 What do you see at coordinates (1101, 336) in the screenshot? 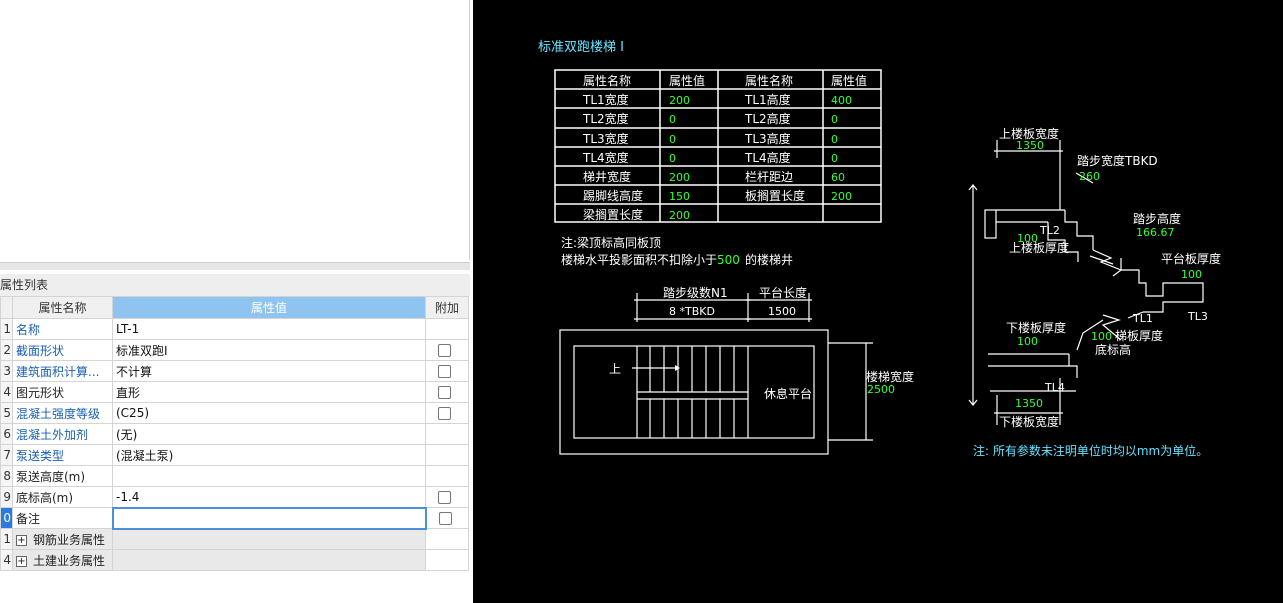
I see `sect-stair-thk-value: 100` at bounding box center [1101, 336].